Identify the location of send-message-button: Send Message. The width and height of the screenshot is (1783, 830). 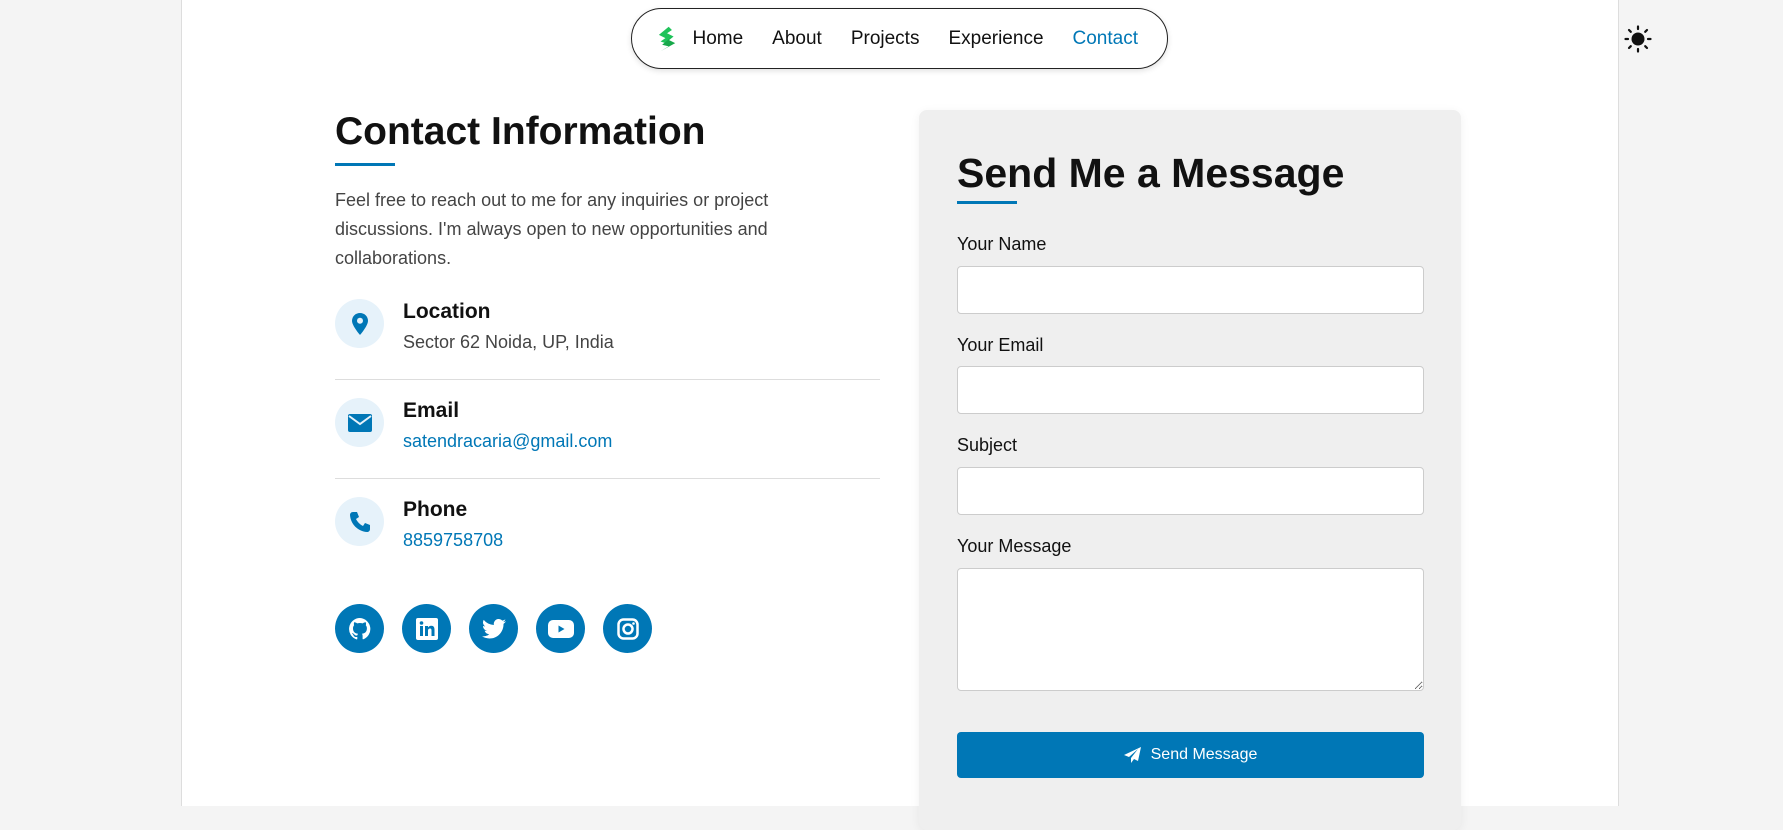
(1190, 755).